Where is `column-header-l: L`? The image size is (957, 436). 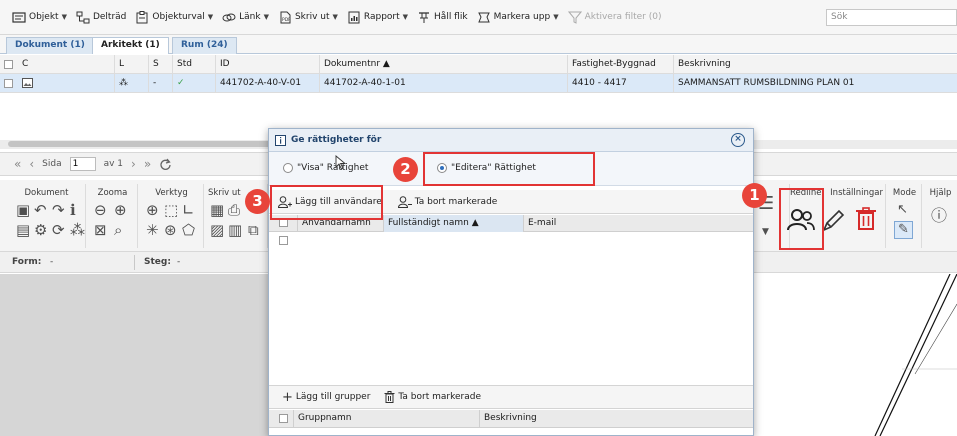 column-header-l: L is located at coordinates (131, 64).